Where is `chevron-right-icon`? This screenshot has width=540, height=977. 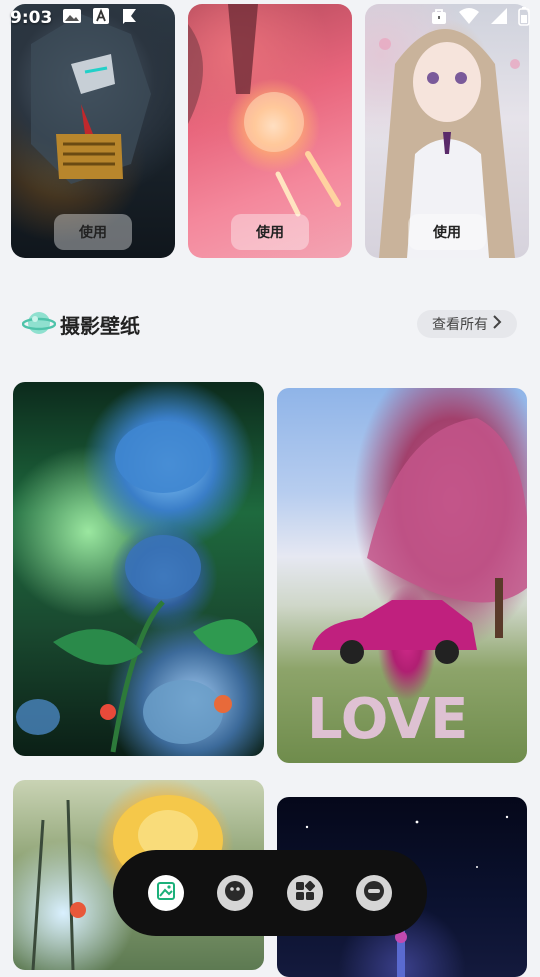 chevron-right-icon is located at coordinates (497, 324).